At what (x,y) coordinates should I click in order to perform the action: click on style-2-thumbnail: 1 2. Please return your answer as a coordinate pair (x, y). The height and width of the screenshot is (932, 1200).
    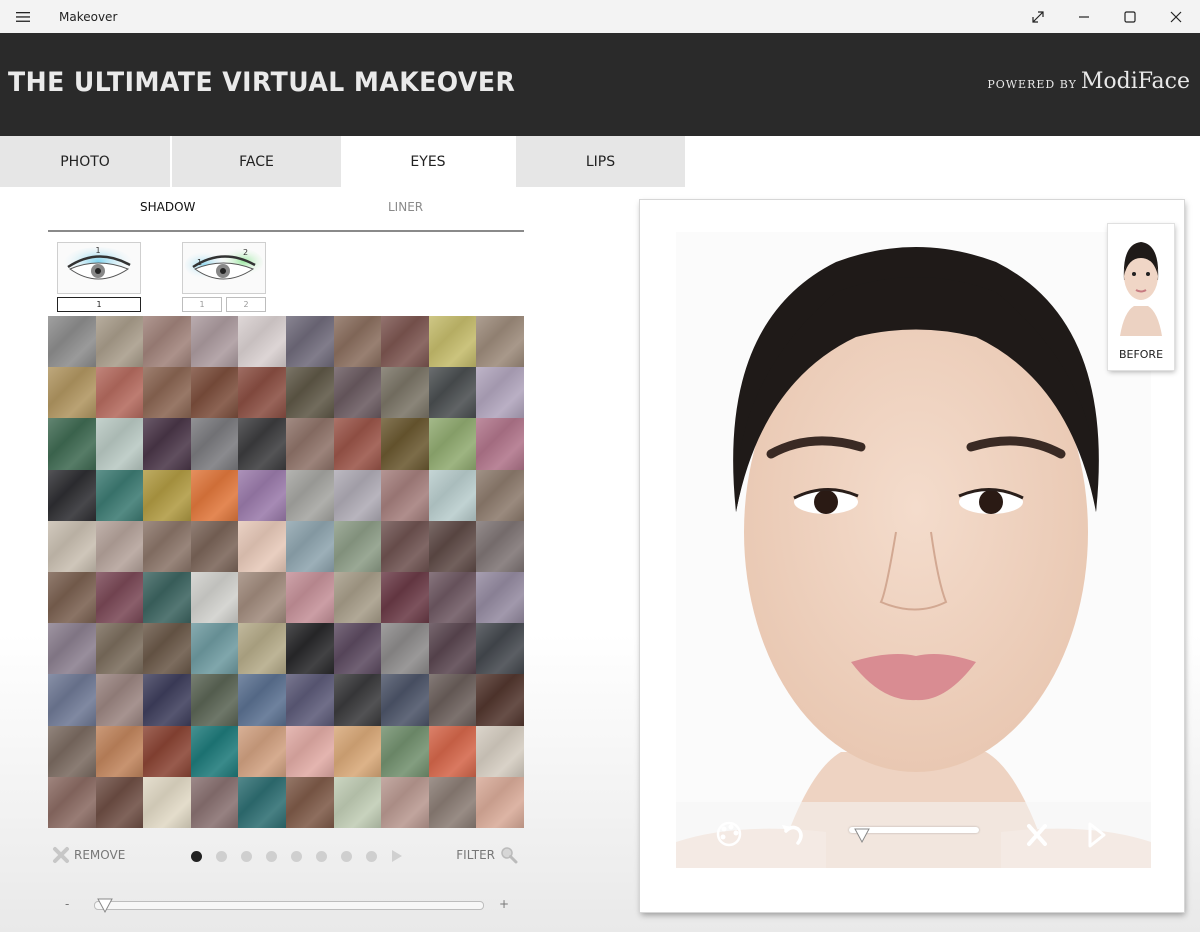
    Looking at the image, I should click on (224, 268).